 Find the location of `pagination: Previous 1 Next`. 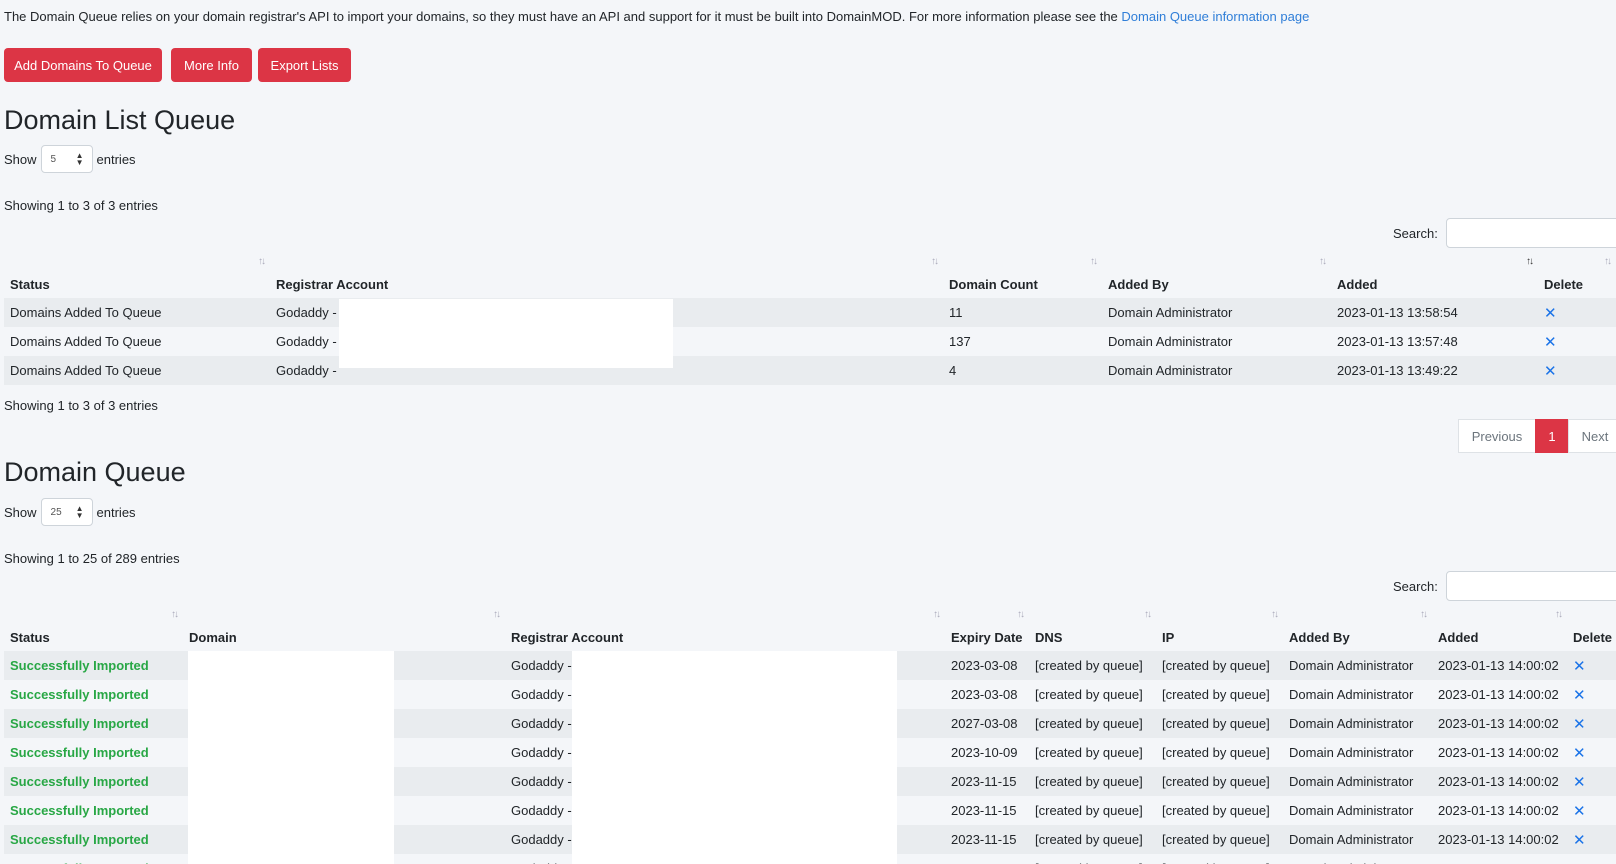

pagination: Previous 1 Next is located at coordinates (1537, 436).